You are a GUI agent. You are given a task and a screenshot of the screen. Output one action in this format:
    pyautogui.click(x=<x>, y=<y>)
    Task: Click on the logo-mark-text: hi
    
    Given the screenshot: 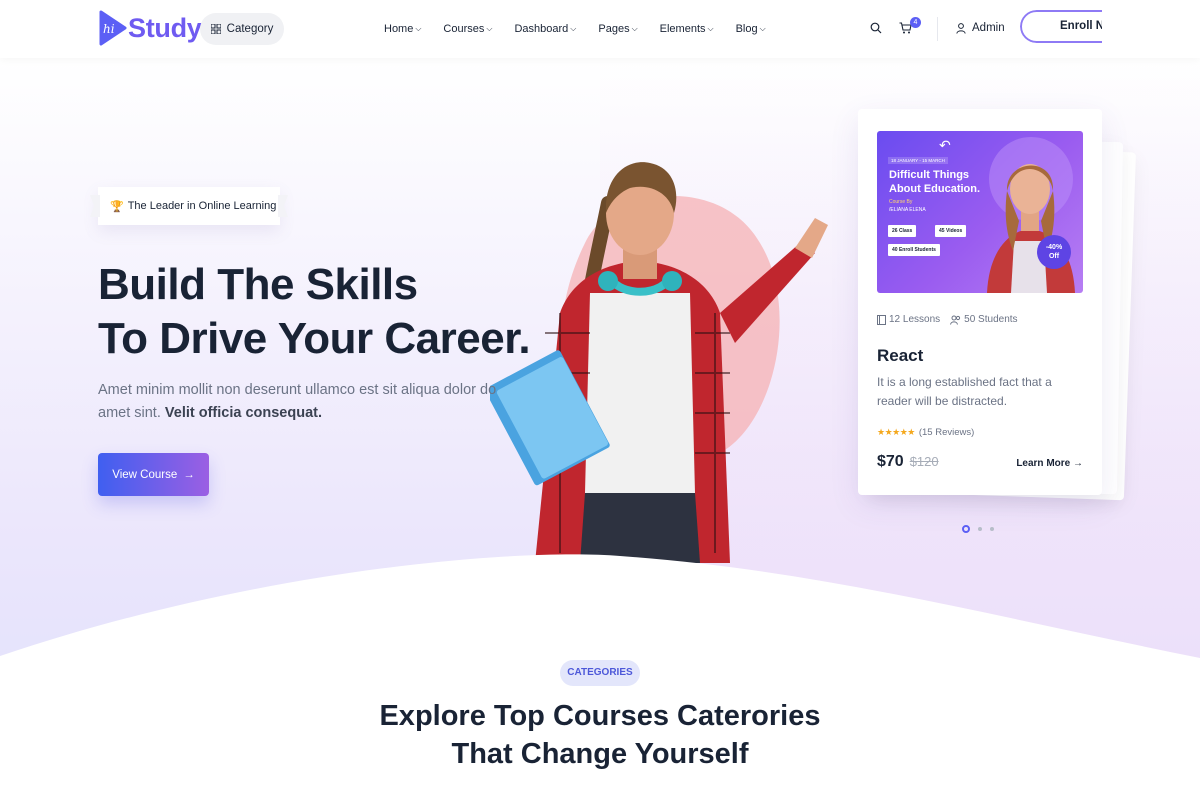 What is the action you would take?
    pyautogui.click(x=109, y=29)
    